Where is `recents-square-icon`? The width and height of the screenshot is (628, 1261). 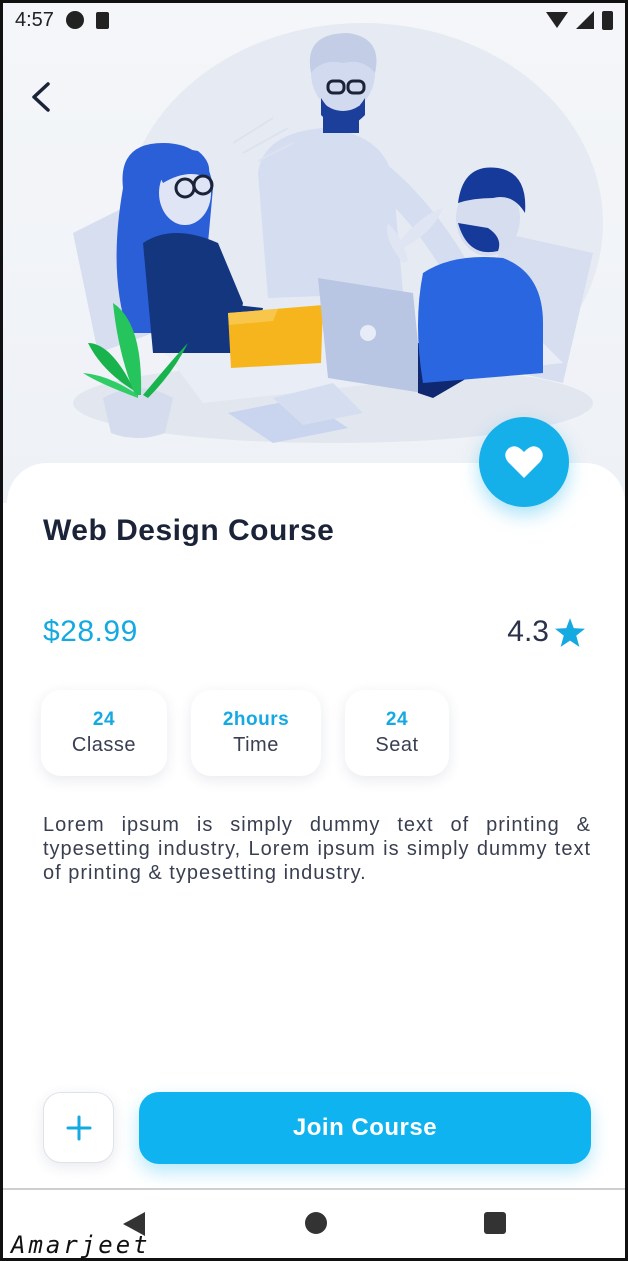
recents-square-icon is located at coordinates (495, 1223).